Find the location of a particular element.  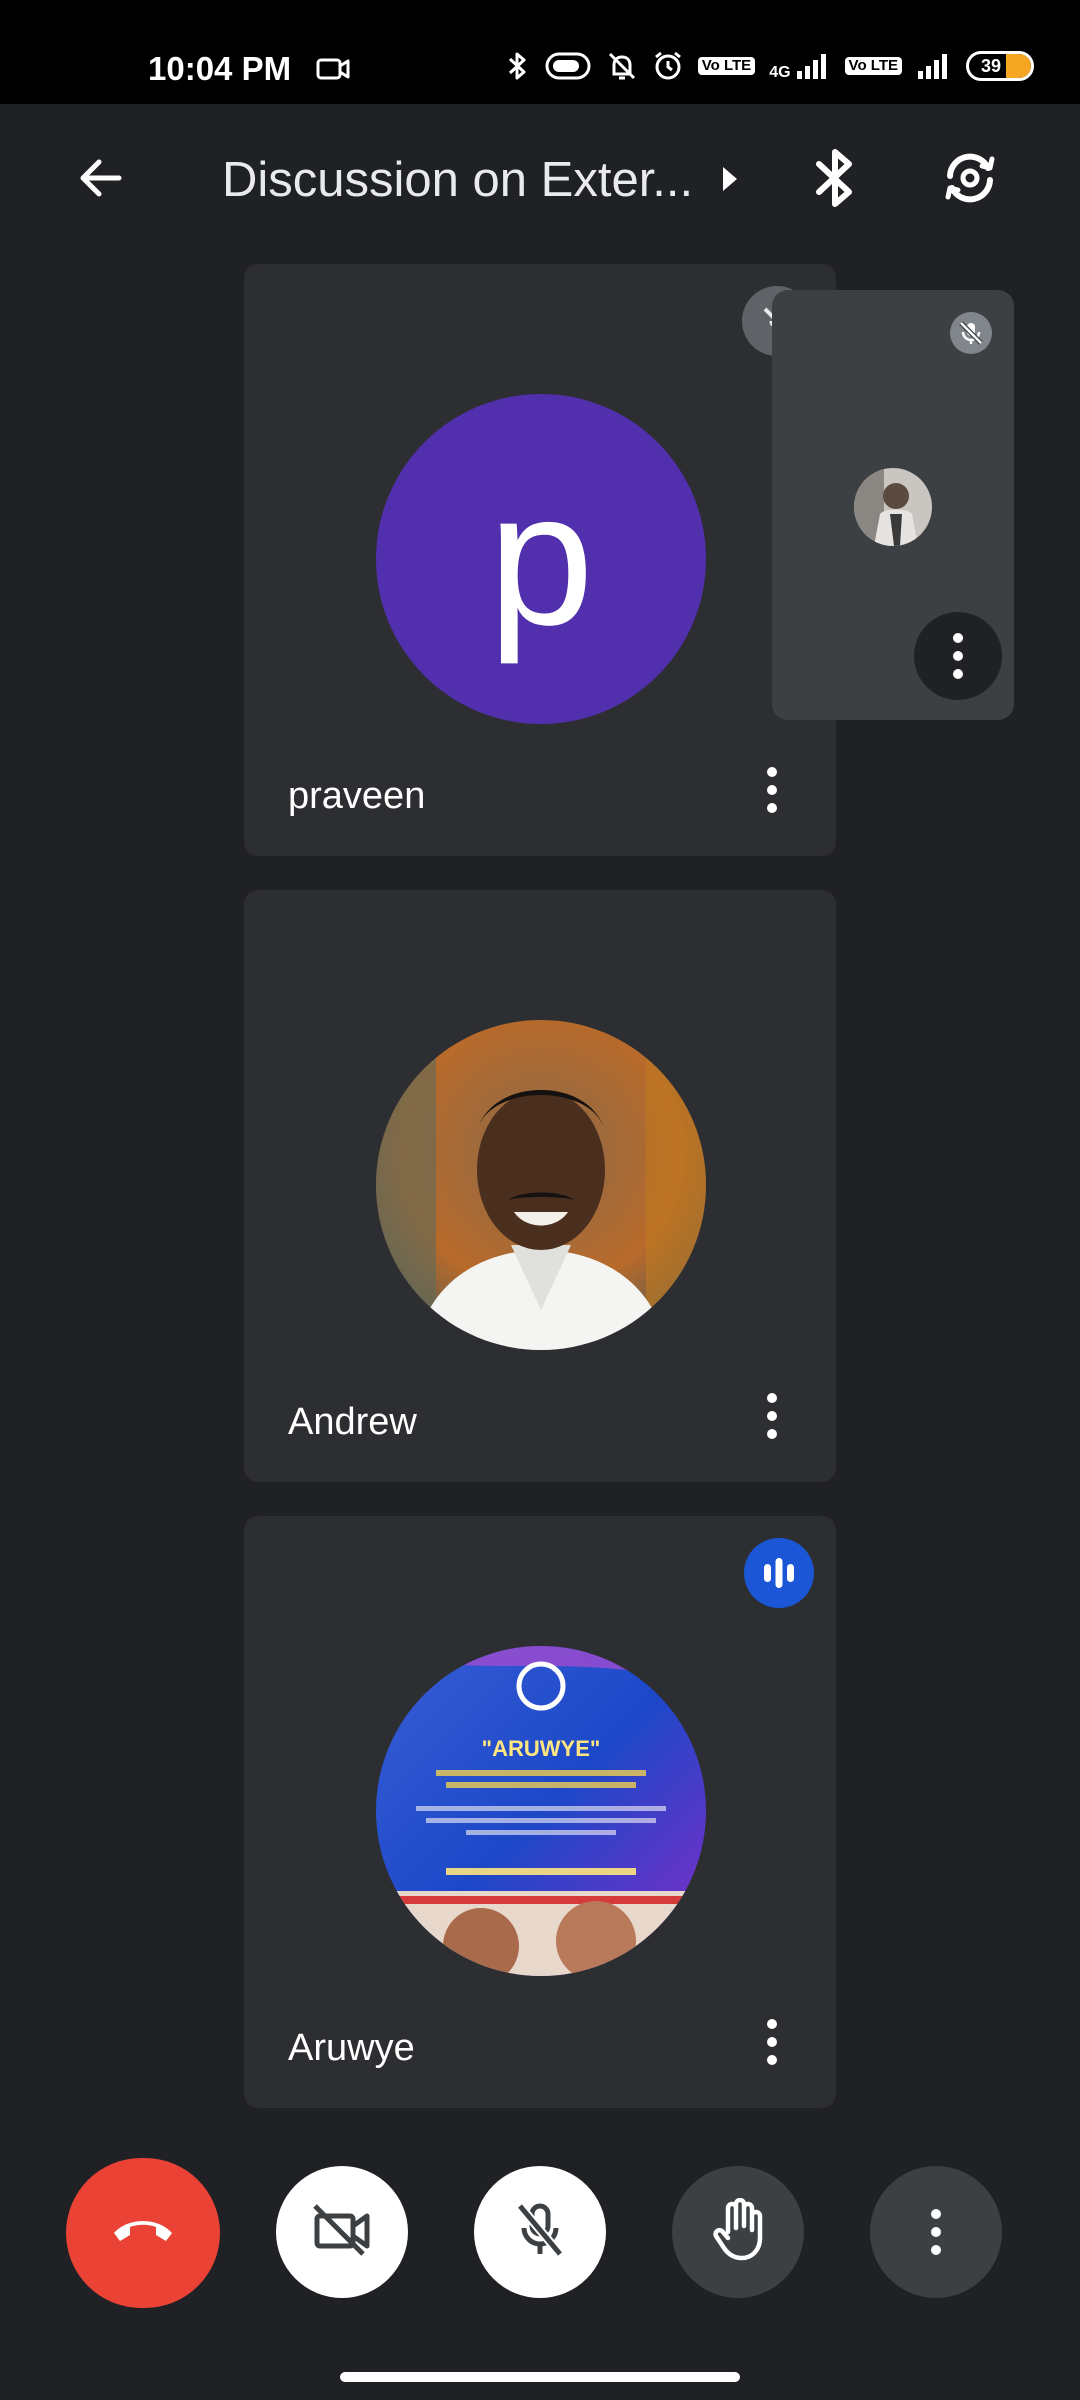

status-icons: Vo LTE 4G Vo LTE 39 is located at coordinates (770, 66).